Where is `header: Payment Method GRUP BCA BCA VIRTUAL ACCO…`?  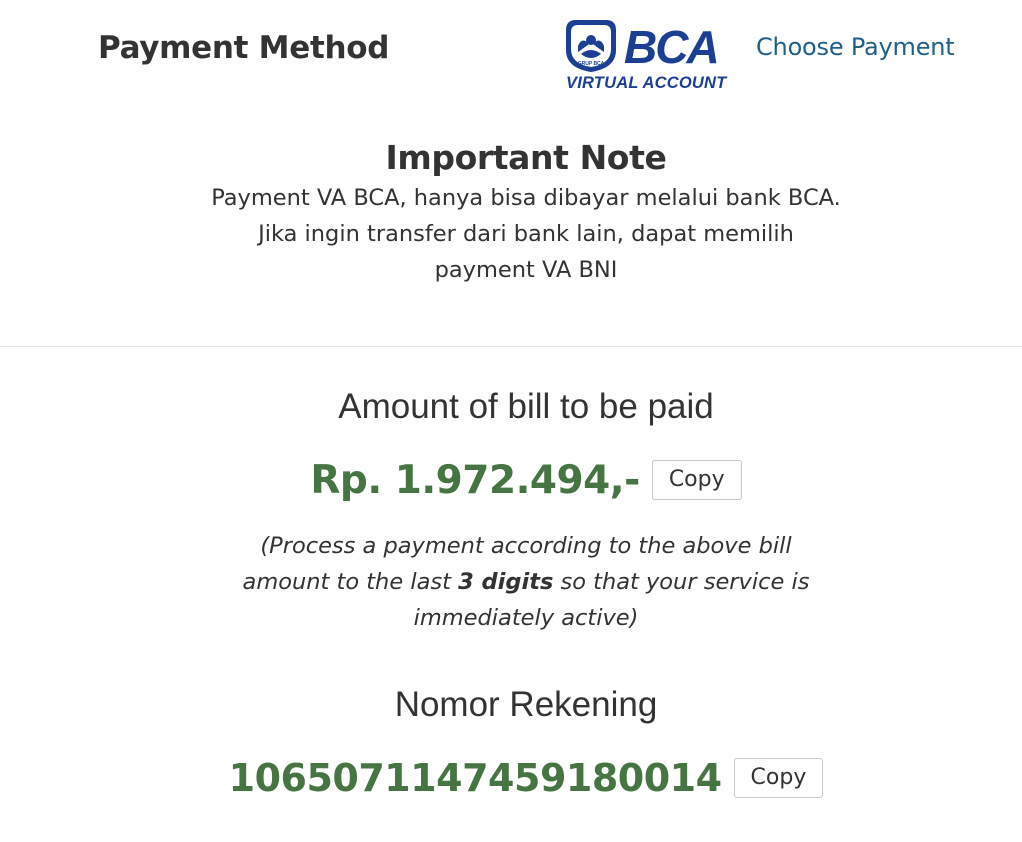 header: Payment Method GRUP BCA BCA VIRTUAL ACCO… is located at coordinates (511, 55).